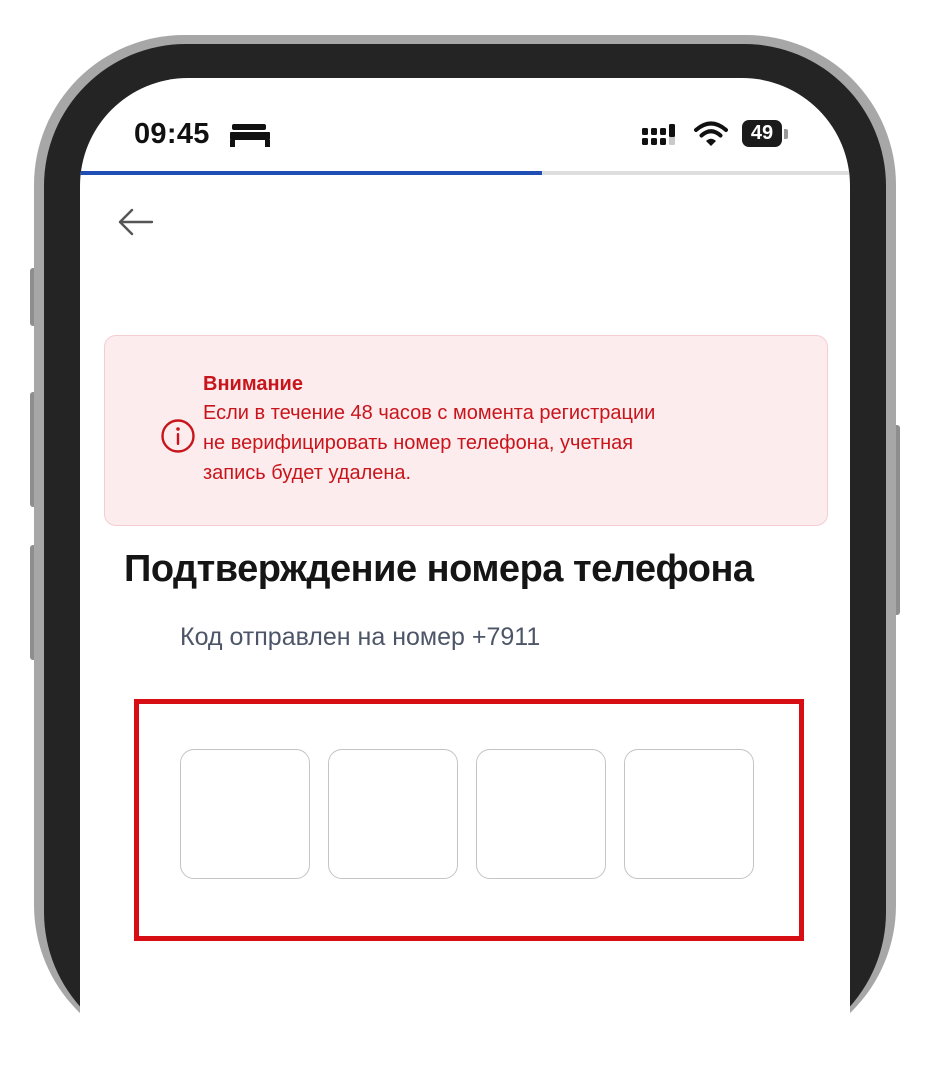 Image resolution: width=930 pixels, height=1078 pixels. I want to click on battery-indicator: 49, so click(762, 133).